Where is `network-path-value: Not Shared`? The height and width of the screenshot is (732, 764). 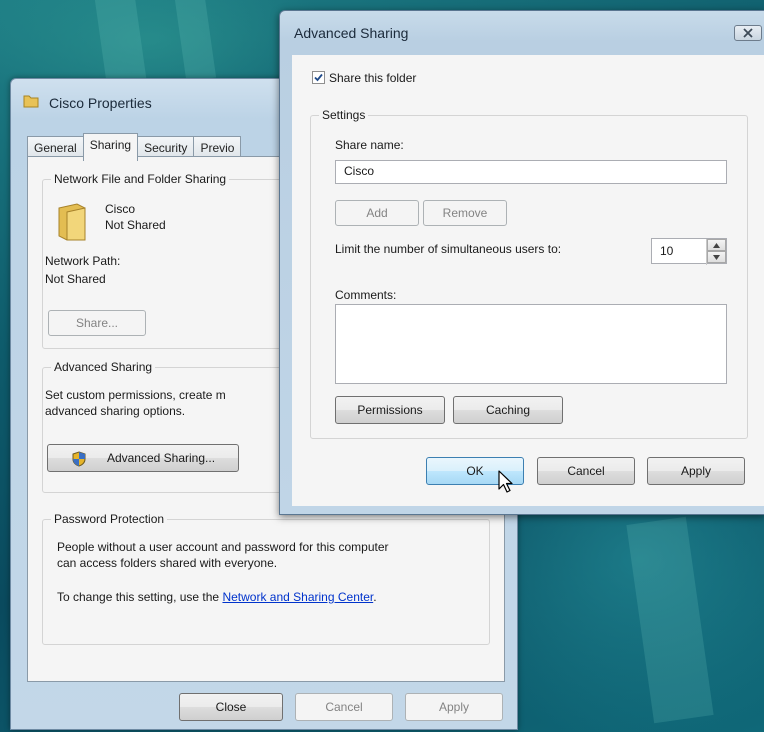 network-path-value: Not Shared is located at coordinates (75, 279).